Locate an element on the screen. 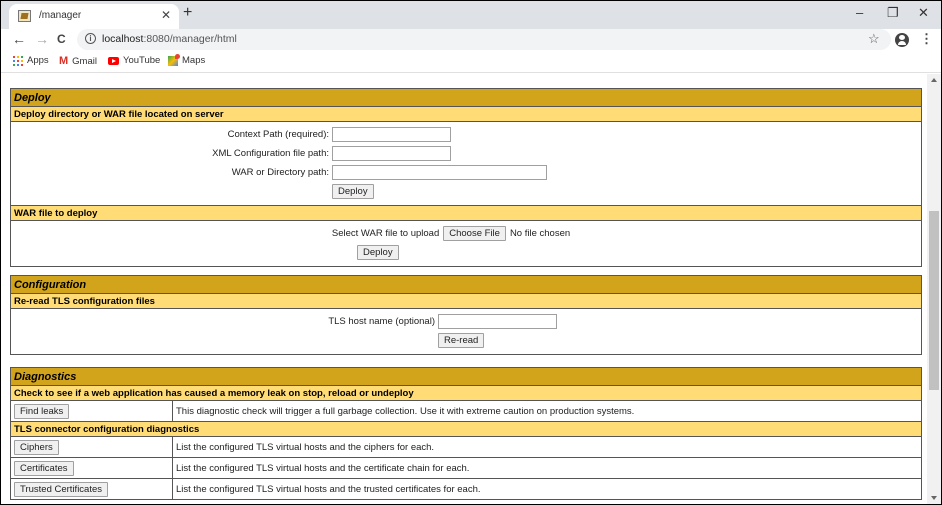  bookmark-gmail: M Gmail is located at coordinates (78, 61).